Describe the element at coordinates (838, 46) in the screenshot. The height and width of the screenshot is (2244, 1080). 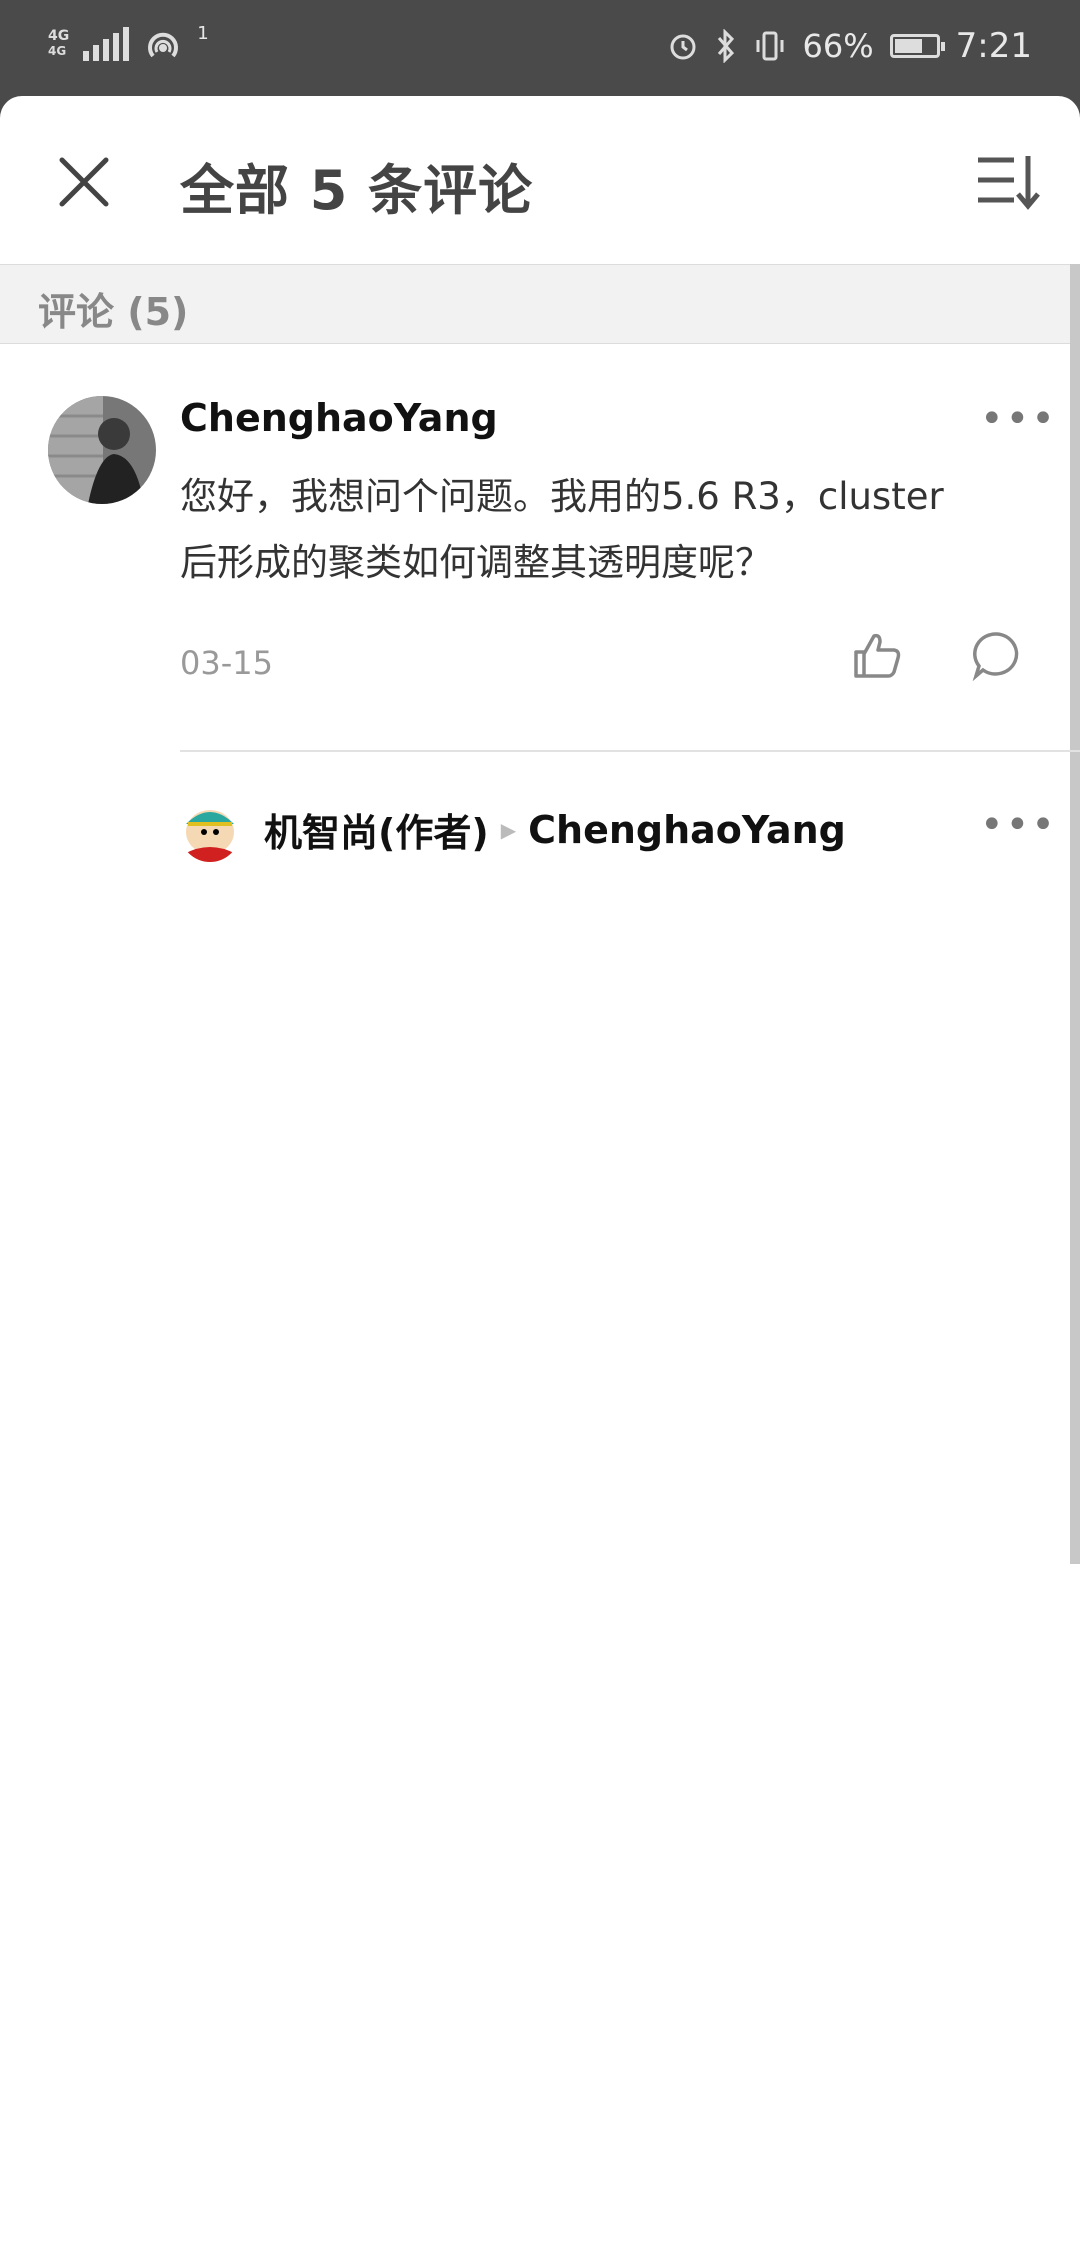
I see `battery-percent: 66%` at that location.